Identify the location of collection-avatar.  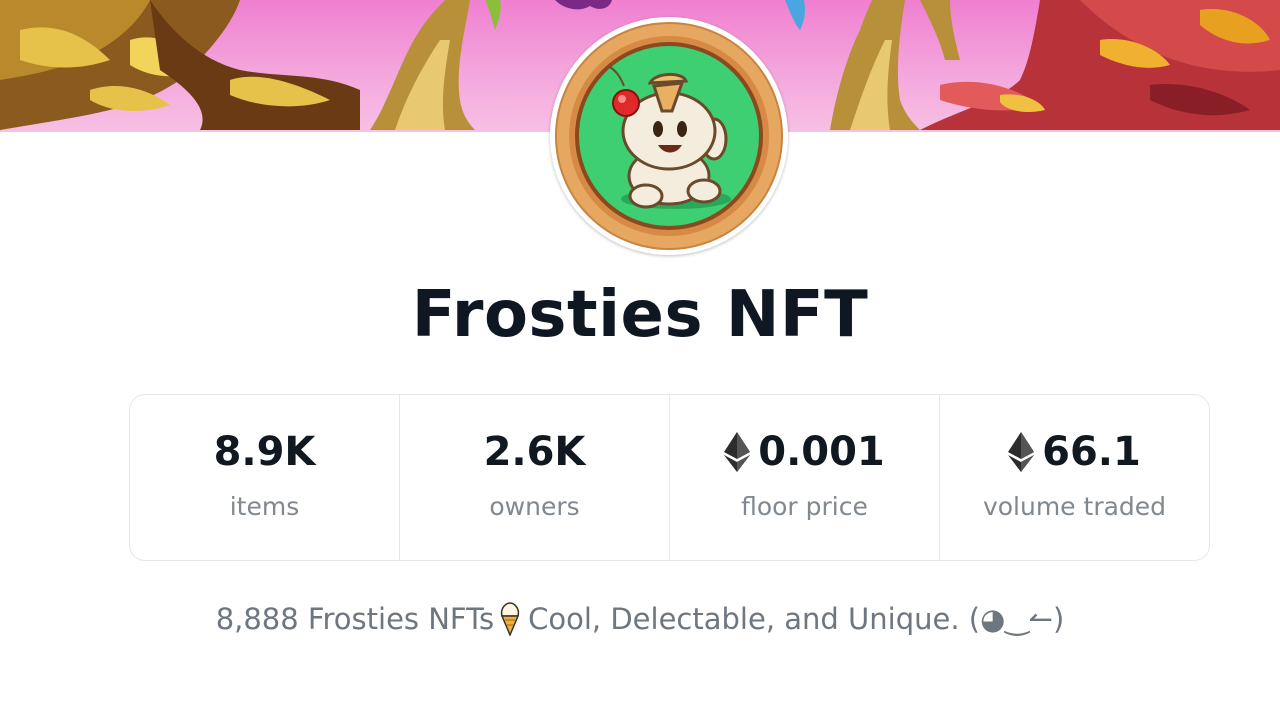
(669, 136).